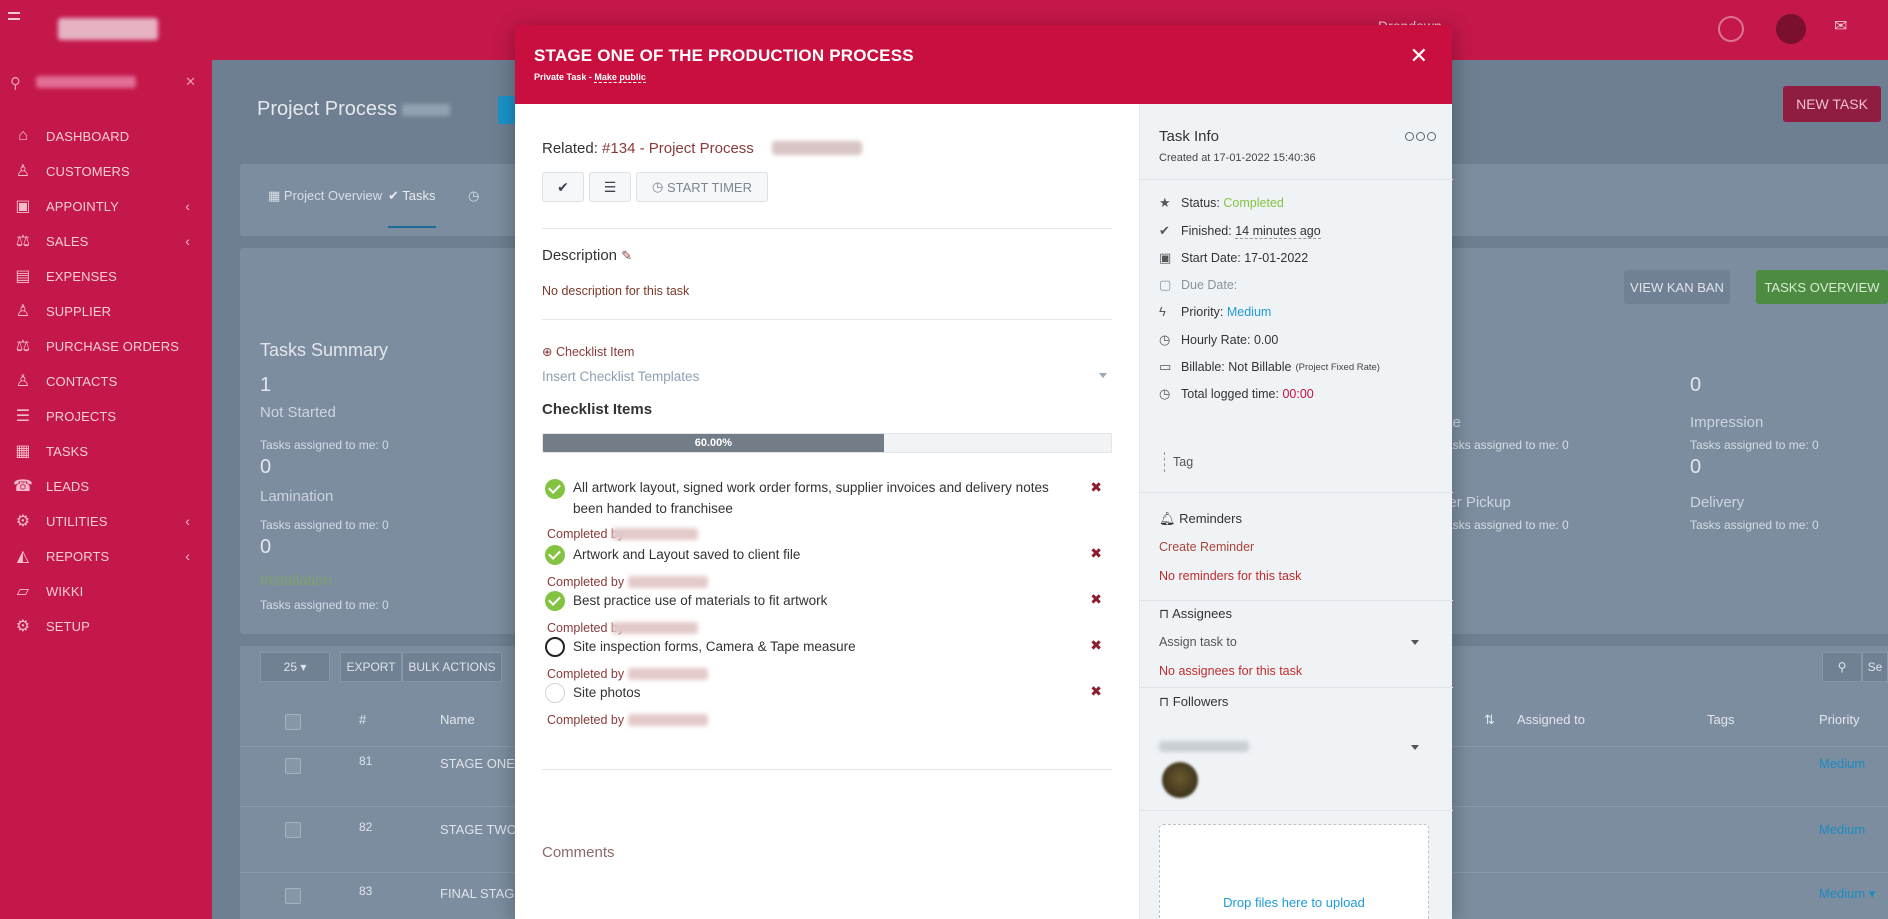 This screenshot has height=919, width=1888. Describe the element at coordinates (106, 346) in the screenshot. I see `sidebar-item-purchase-orders: ⚖ PURCHASE ORDERS` at that location.